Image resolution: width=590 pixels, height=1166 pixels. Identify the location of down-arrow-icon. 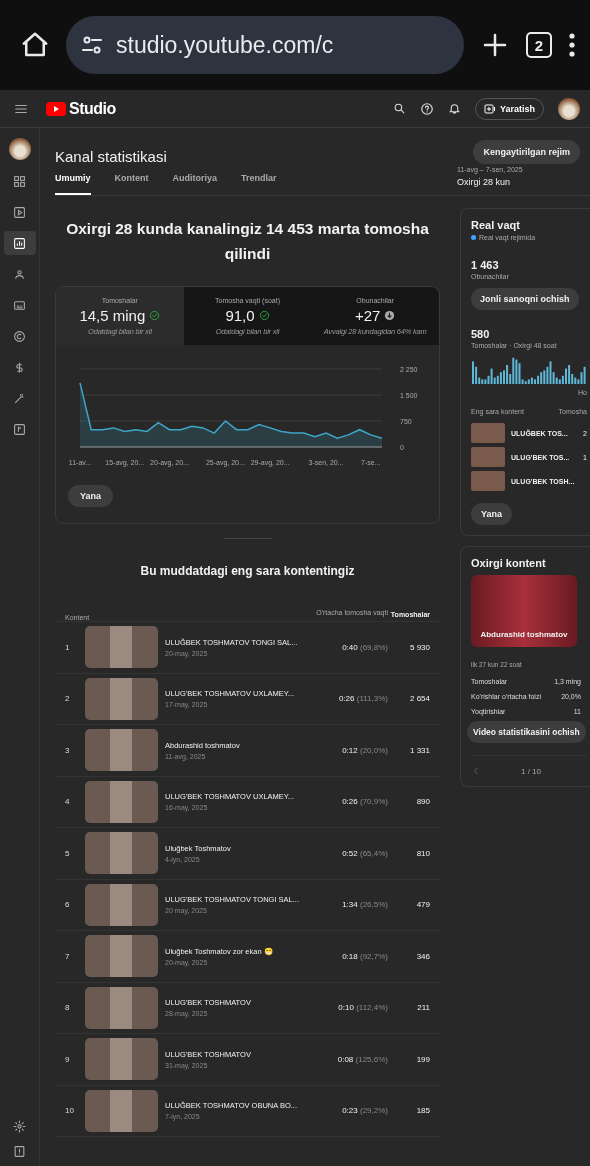
(390, 315).